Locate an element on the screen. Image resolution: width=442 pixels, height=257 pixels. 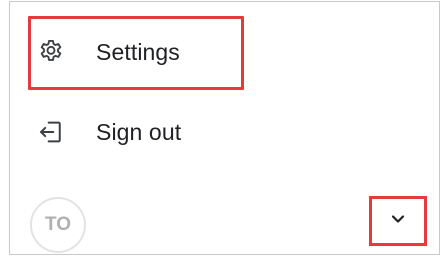
sign-out-icon is located at coordinates (51, 132).